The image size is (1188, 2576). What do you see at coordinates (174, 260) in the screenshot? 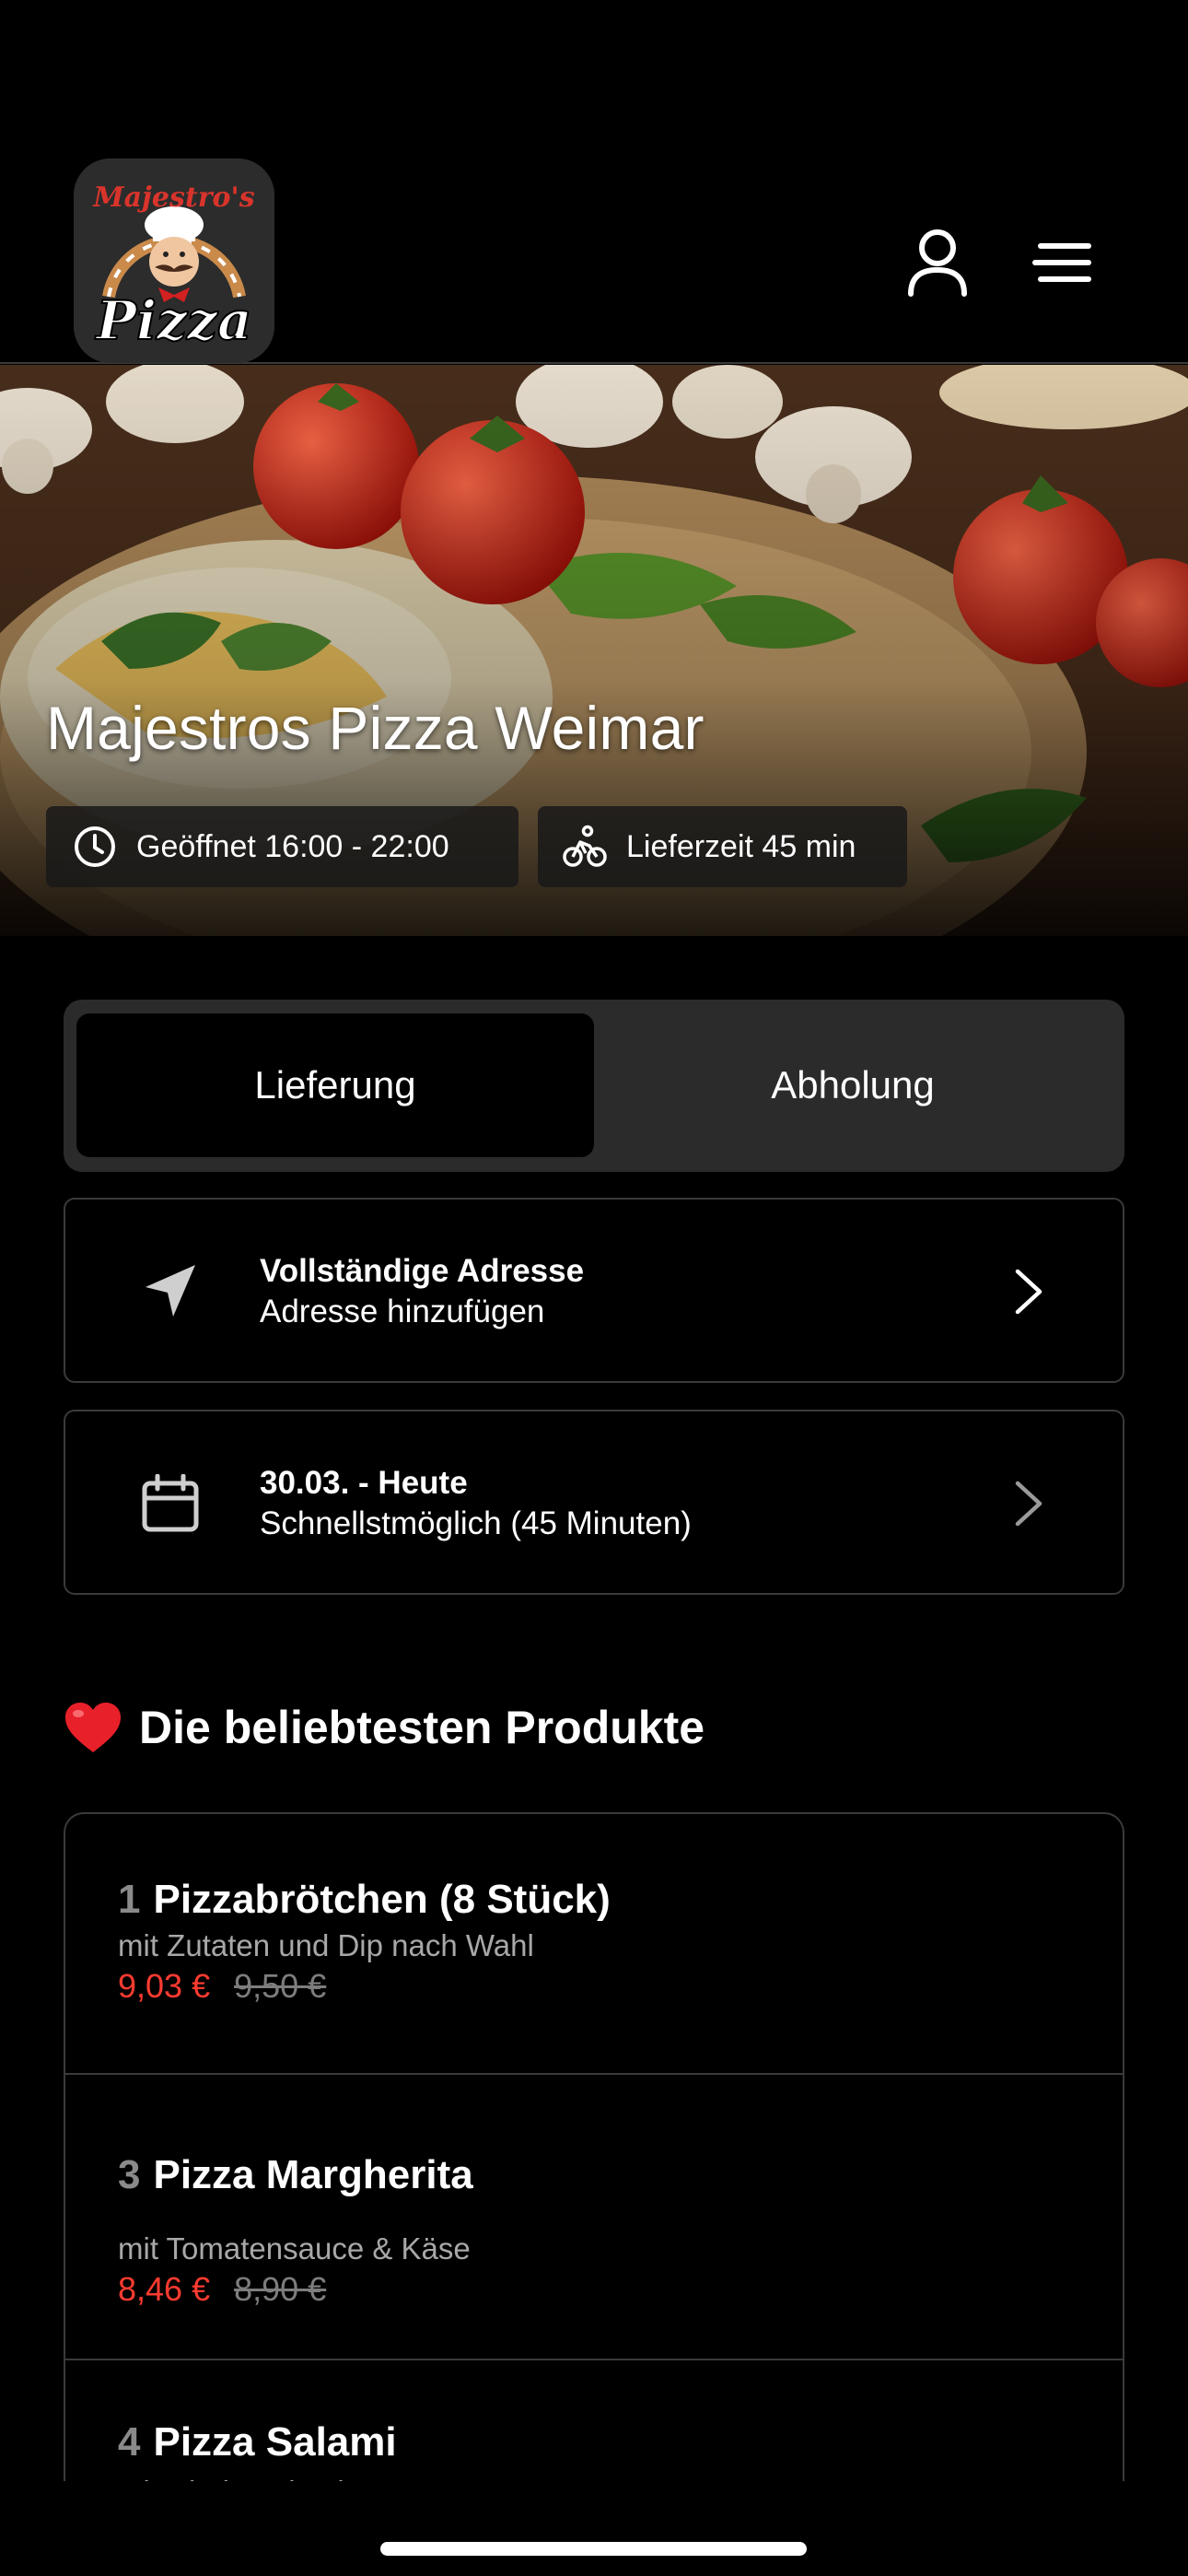
I see `restaurant-logo: Majestro's Pizza` at bounding box center [174, 260].